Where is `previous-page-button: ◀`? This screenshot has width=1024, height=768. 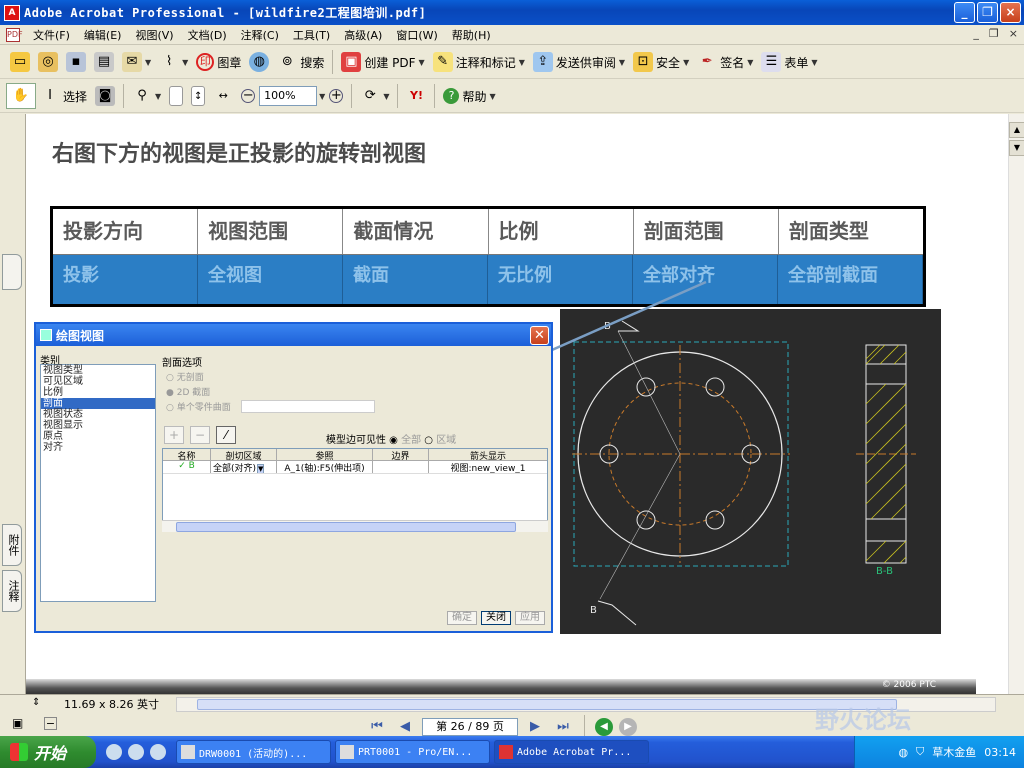
previous-page-button: ◀ is located at coordinates (405, 727).